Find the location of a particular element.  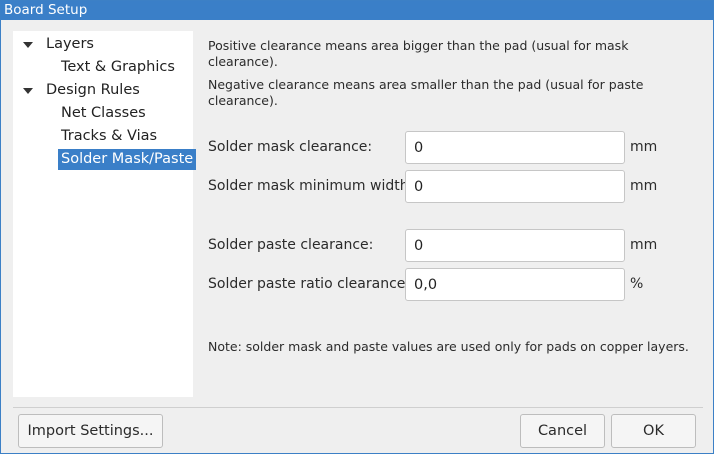

tree-item-tracks-vias: Tracks & Vias is located at coordinates (109, 136).